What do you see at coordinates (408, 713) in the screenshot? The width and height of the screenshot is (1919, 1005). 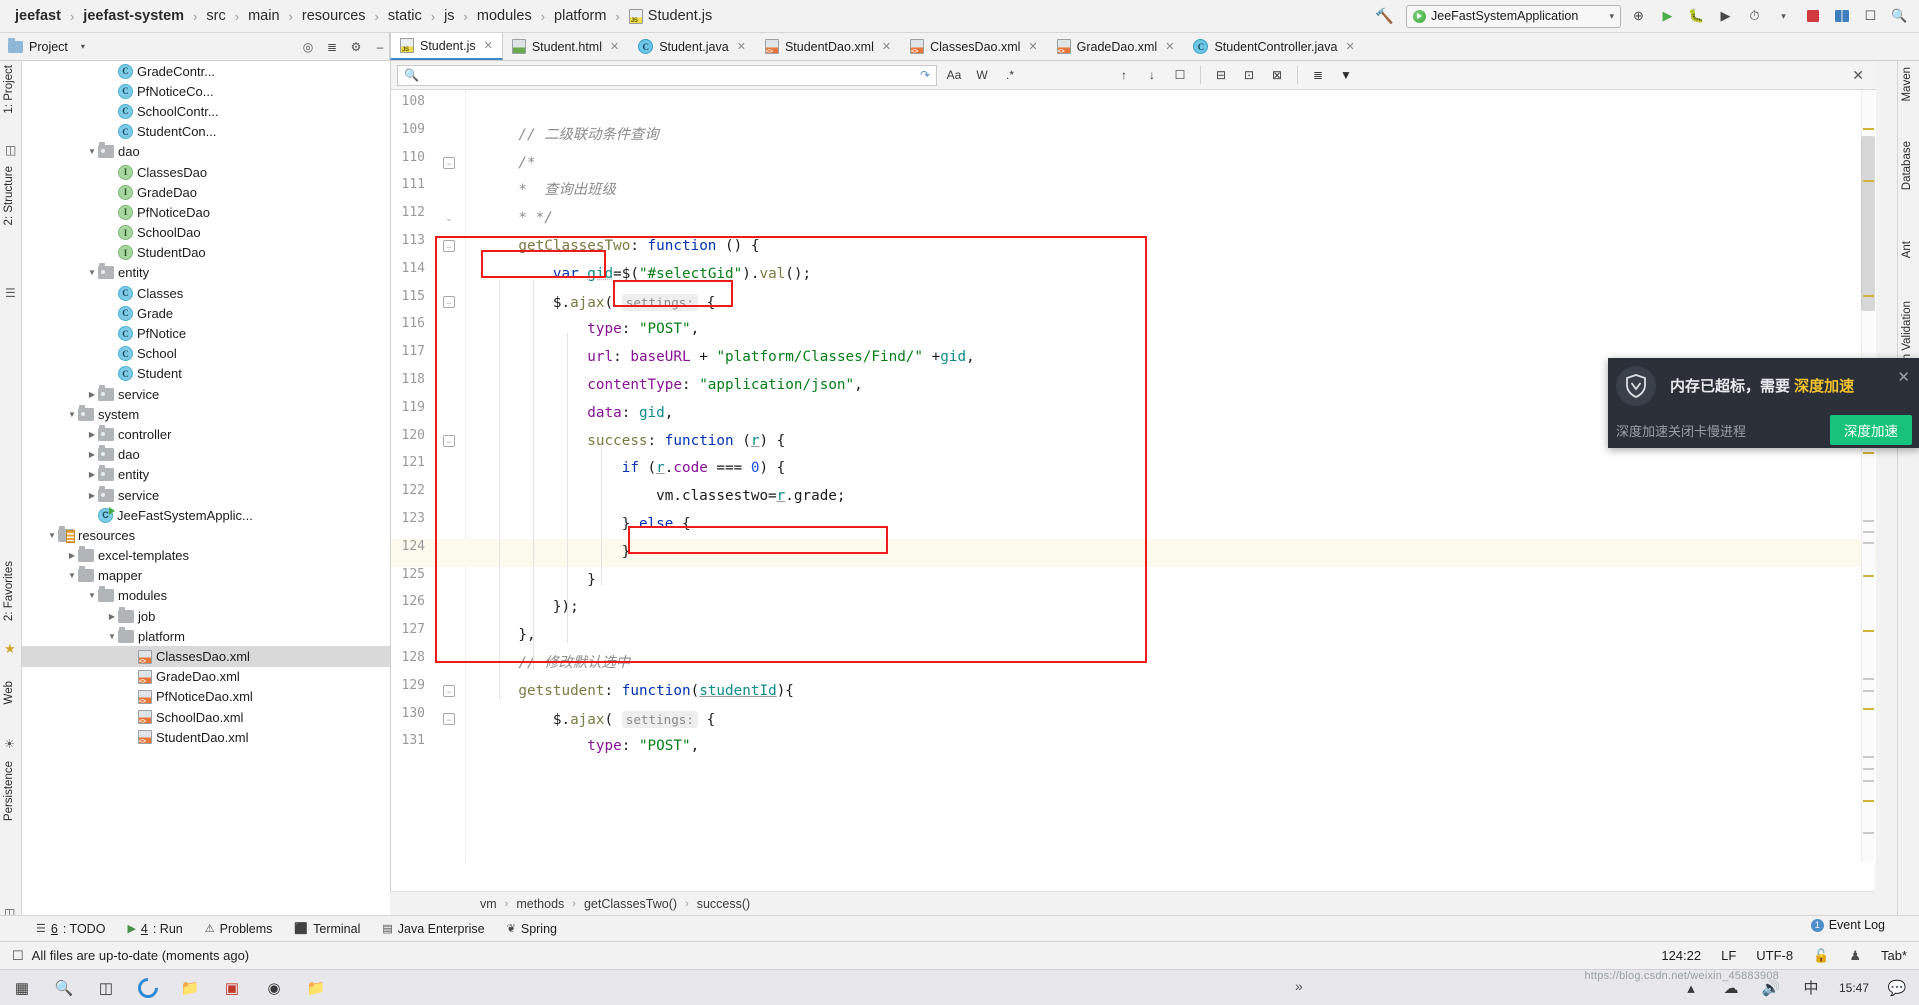 I see `line-number: 130` at bounding box center [408, 713].